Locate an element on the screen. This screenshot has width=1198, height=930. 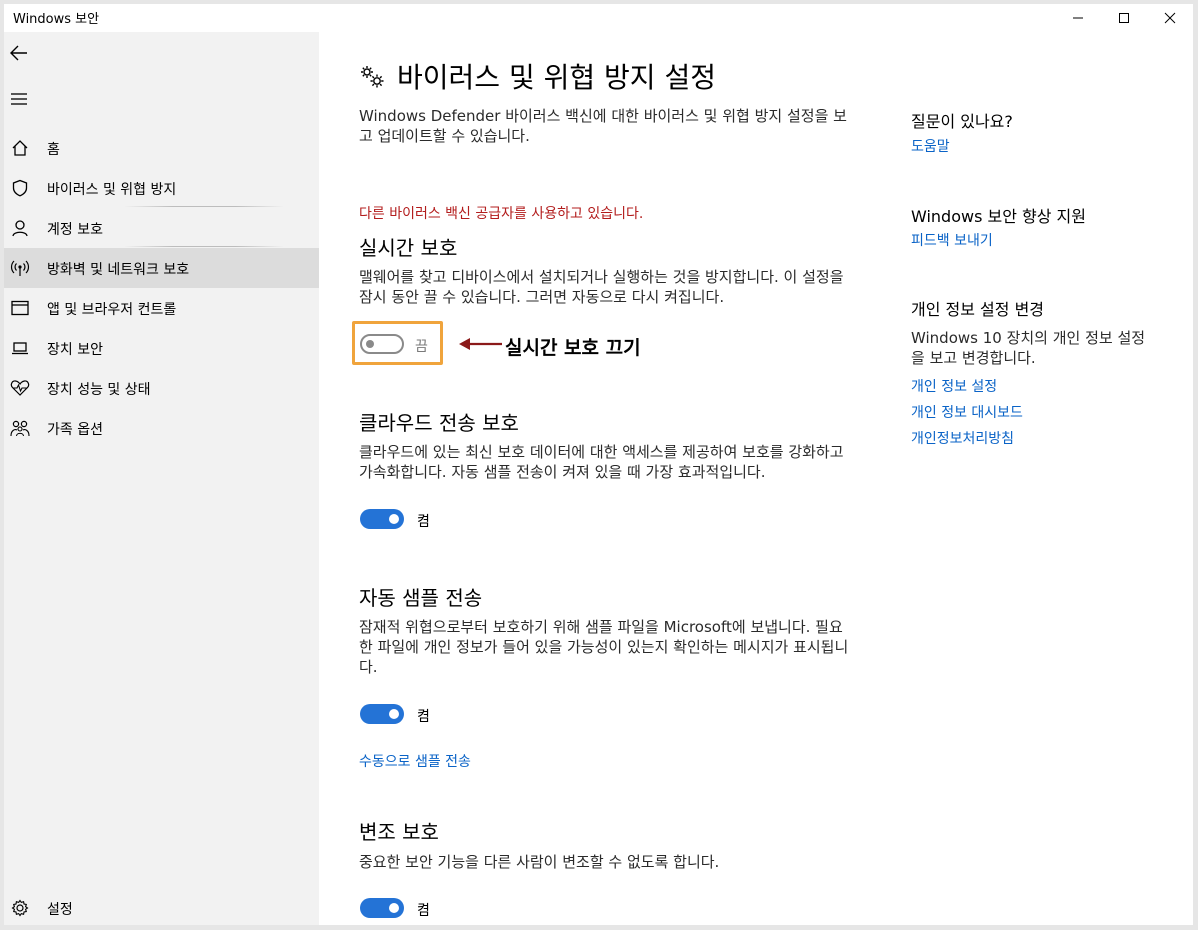
tamper-state: 켬 is located at coordinates (423, 911).